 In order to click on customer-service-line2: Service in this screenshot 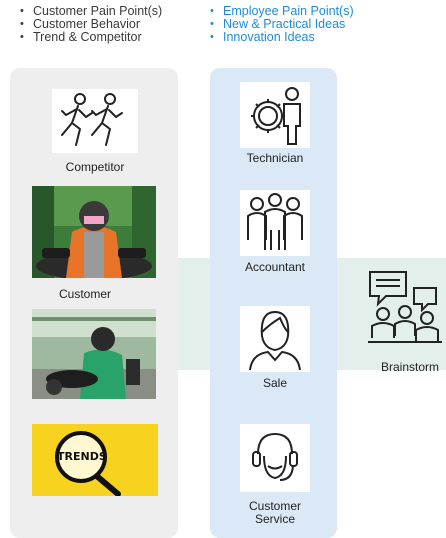, I will do `click(274, 519)`.